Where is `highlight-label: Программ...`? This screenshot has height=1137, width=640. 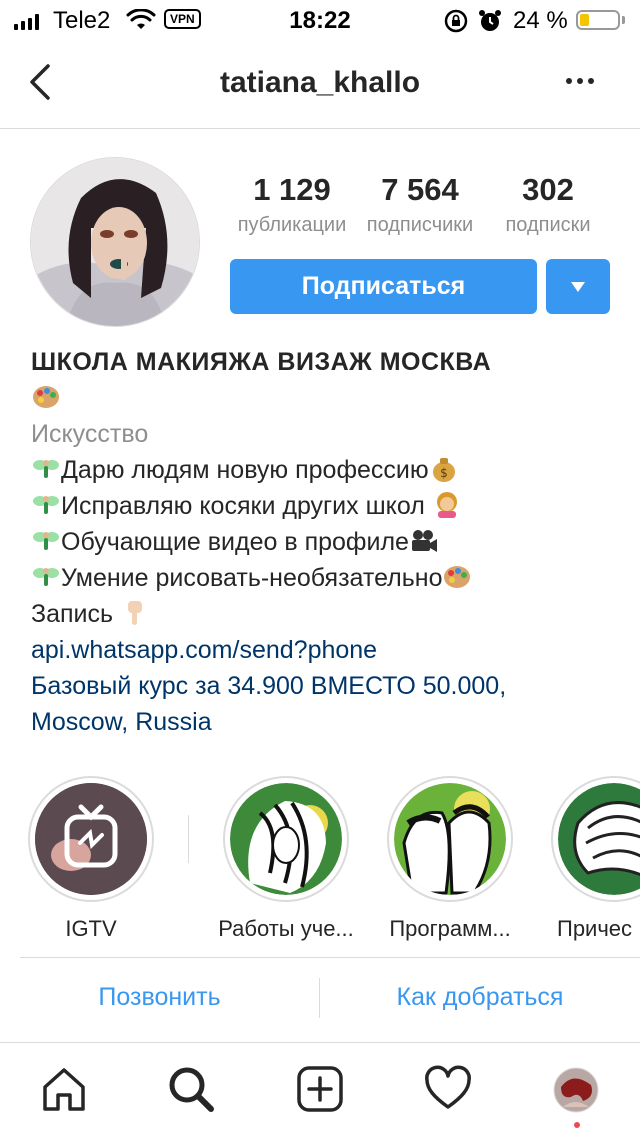 highlight-label: Программ... is located at coordinates (450, 928).